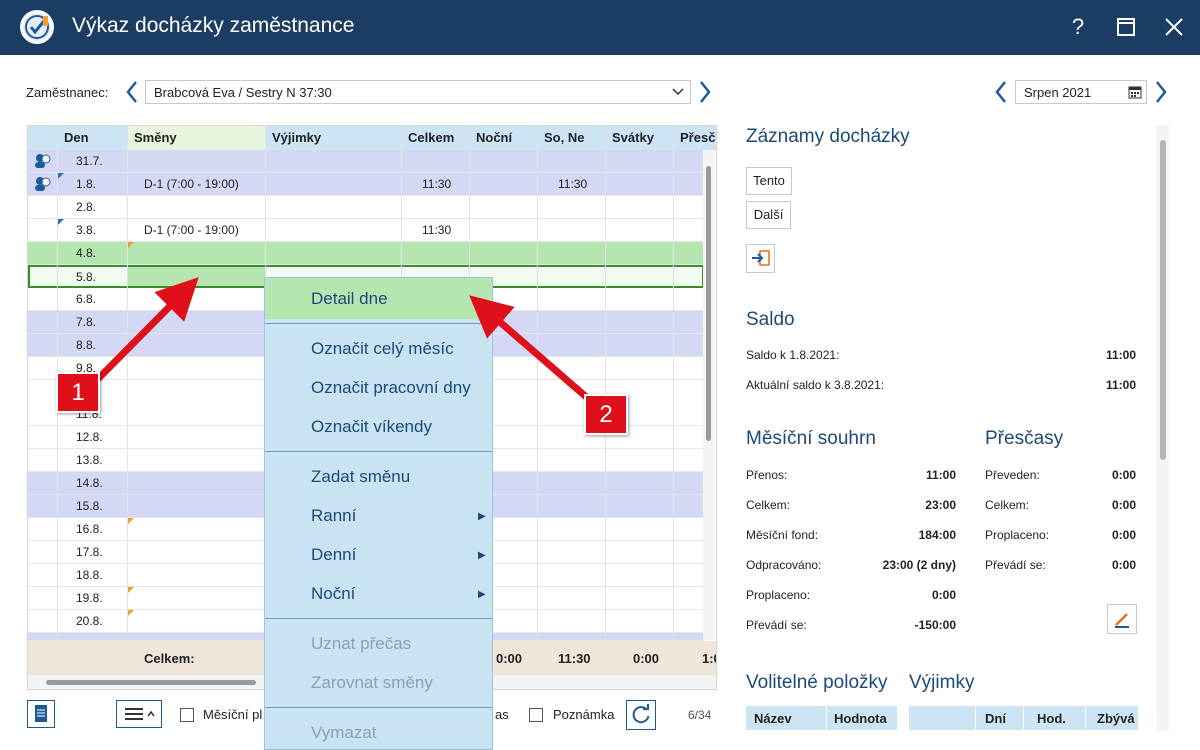 This screenshot has width=1200, height=750. What do you see at coordinates (773, 718) in the screenshot?
I see `col-name: Název` at bounding box center [773, 718].